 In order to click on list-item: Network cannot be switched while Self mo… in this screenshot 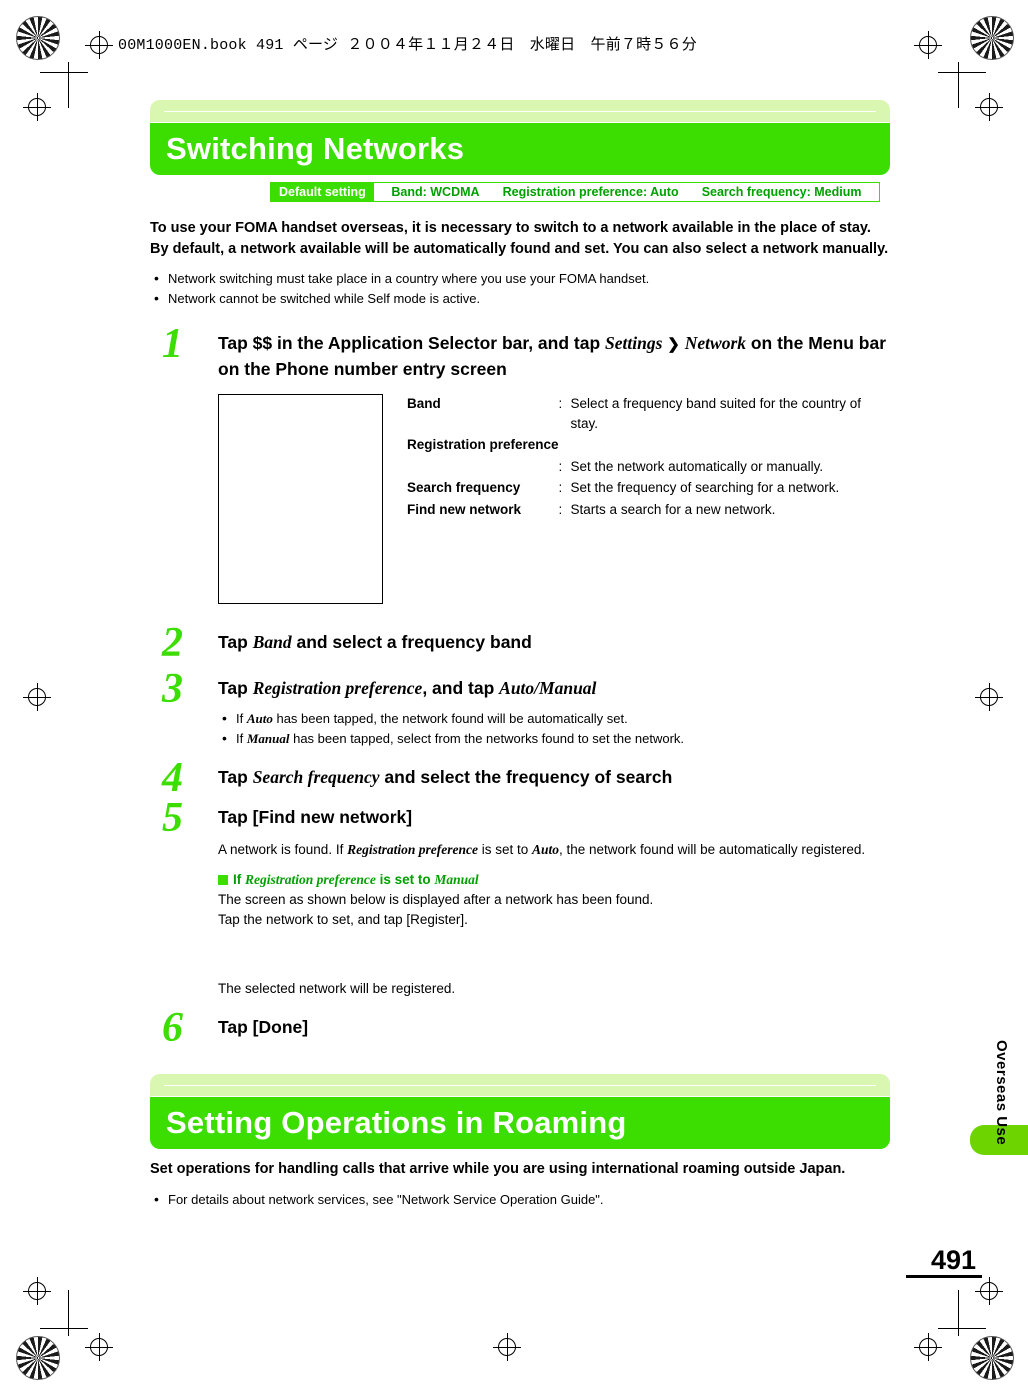, I will do `click(520, 299)`.